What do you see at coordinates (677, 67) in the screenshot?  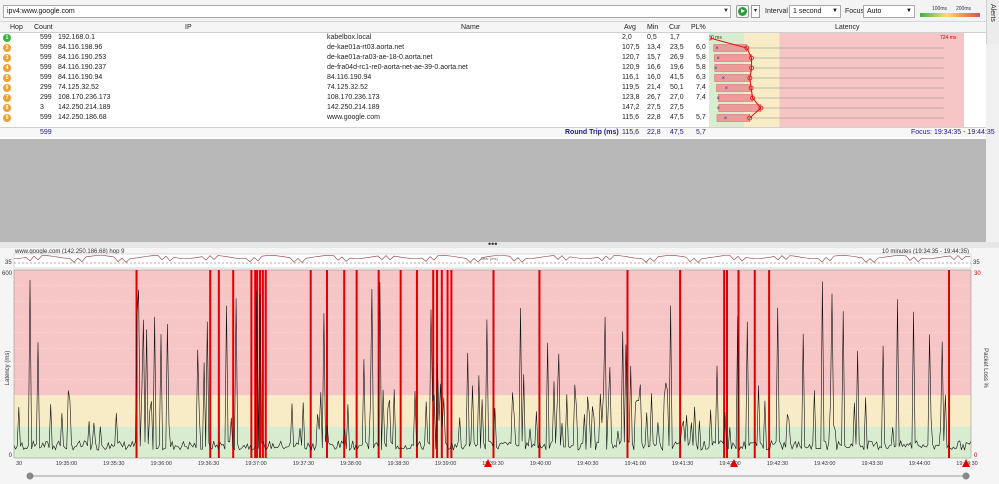 I see `hop-cur: 19,6` at bounding box center [677, 67].